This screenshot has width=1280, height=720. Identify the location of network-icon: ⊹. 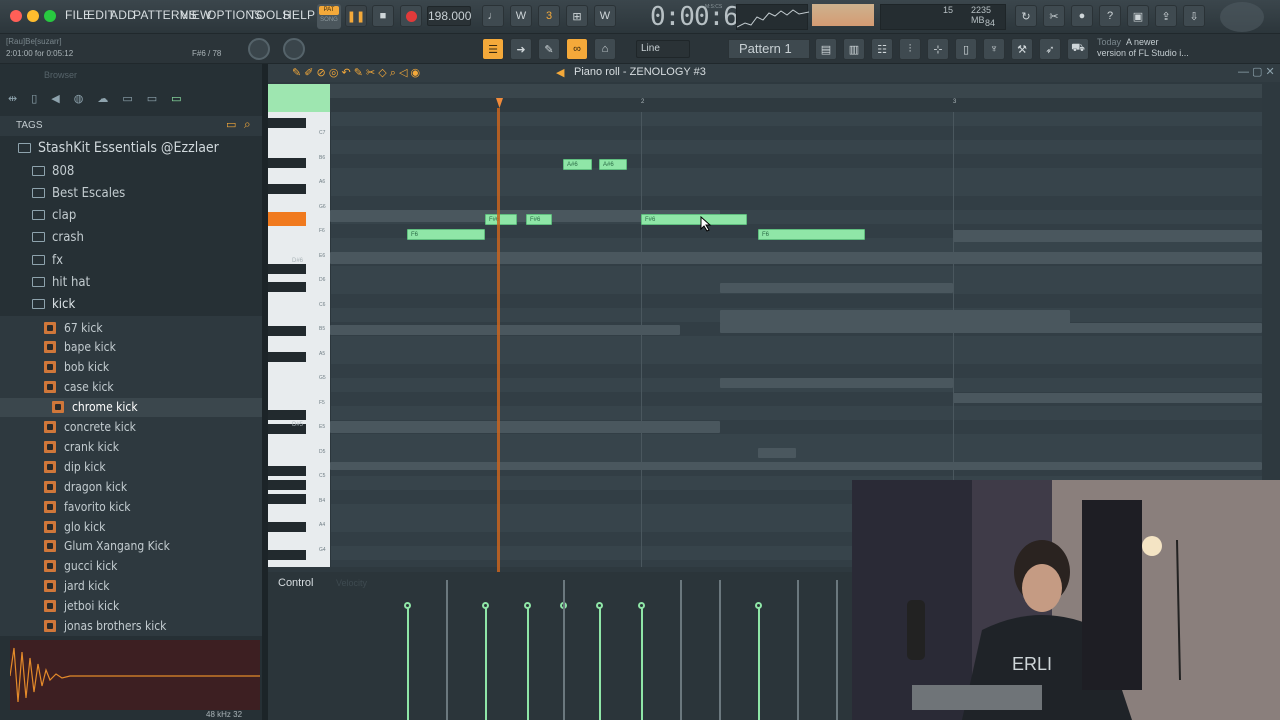
(938, 49).